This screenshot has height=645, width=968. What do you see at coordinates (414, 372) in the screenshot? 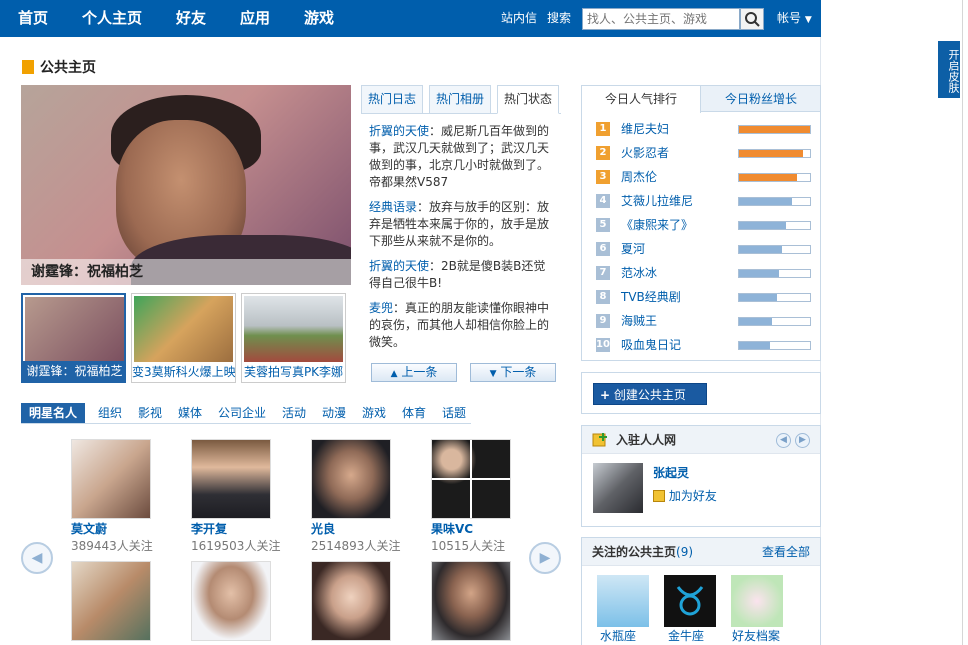
I see `prev-button: ▲ 上一条` at bounding box center [414, 372].